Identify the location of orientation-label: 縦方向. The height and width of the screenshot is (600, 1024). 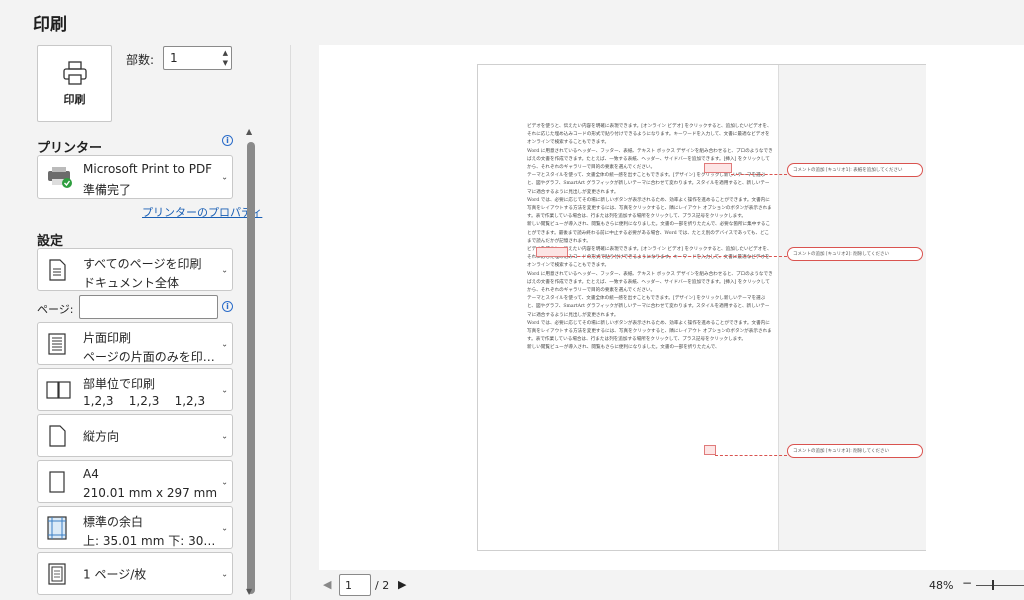
(101, 436).